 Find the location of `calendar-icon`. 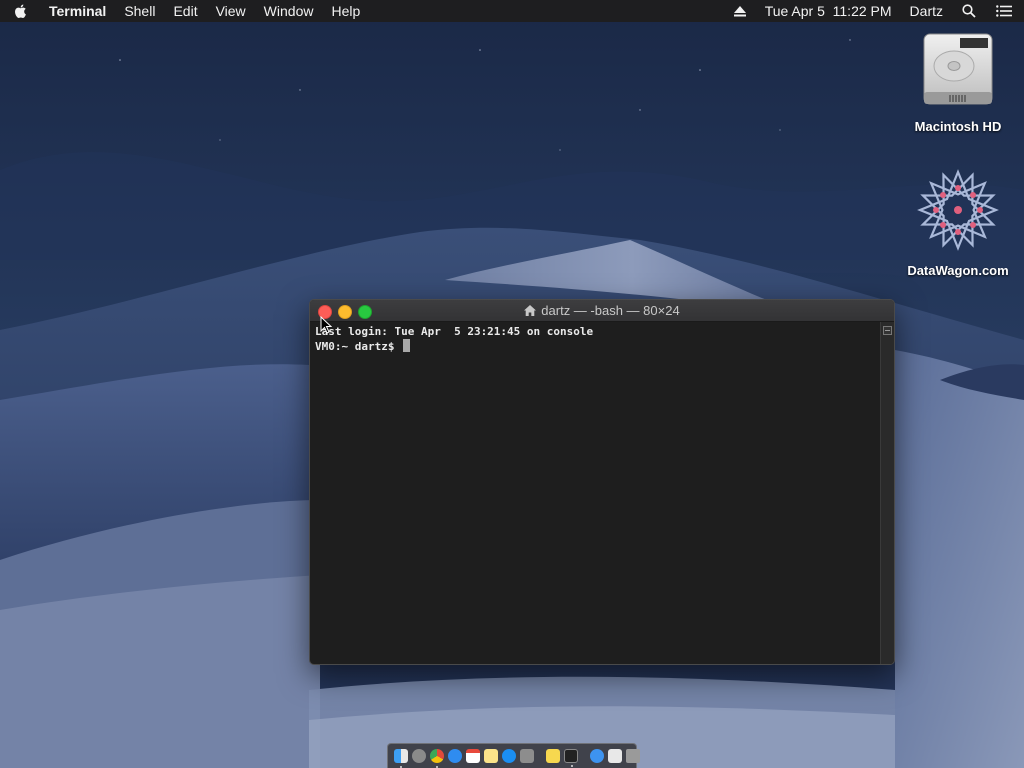

calendar-icon is located at coordinates (473, 756).